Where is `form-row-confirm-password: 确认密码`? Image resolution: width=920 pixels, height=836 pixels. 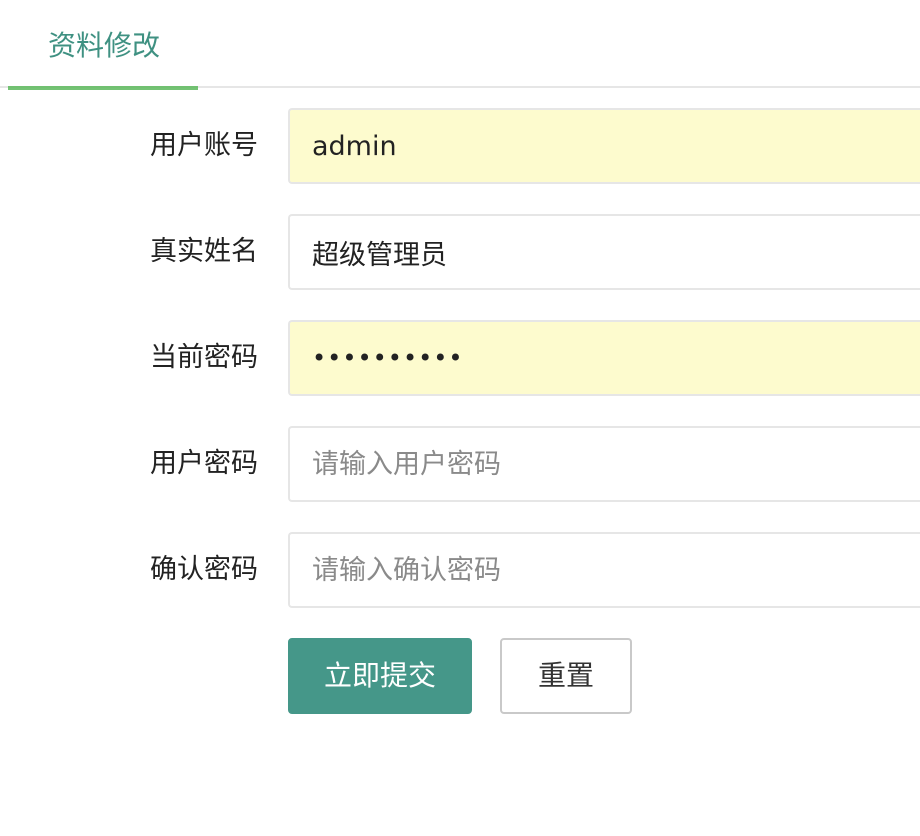
form-row-confirm-password: 确认密码 is located at coordinates (460, 570).